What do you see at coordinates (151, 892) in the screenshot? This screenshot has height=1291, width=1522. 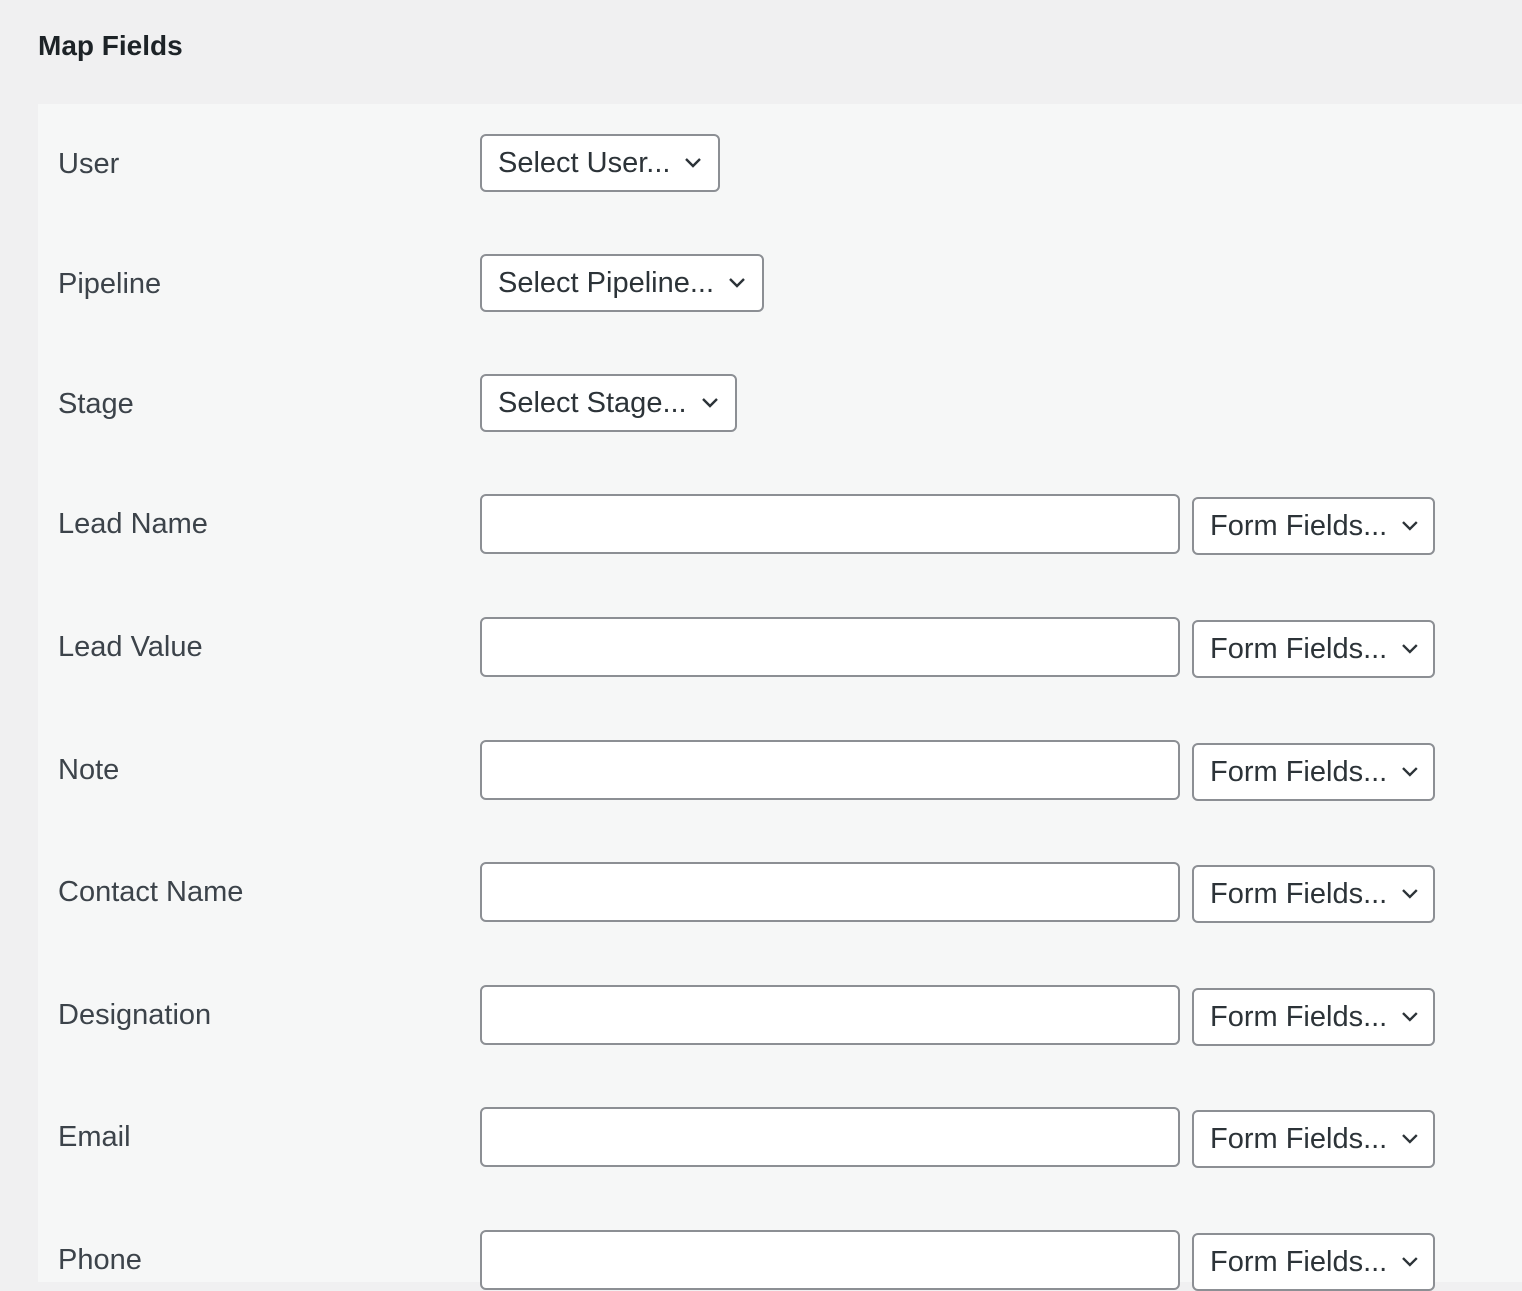 I see `contact-name-label: Contact Name` at bounding box center [151, 892].